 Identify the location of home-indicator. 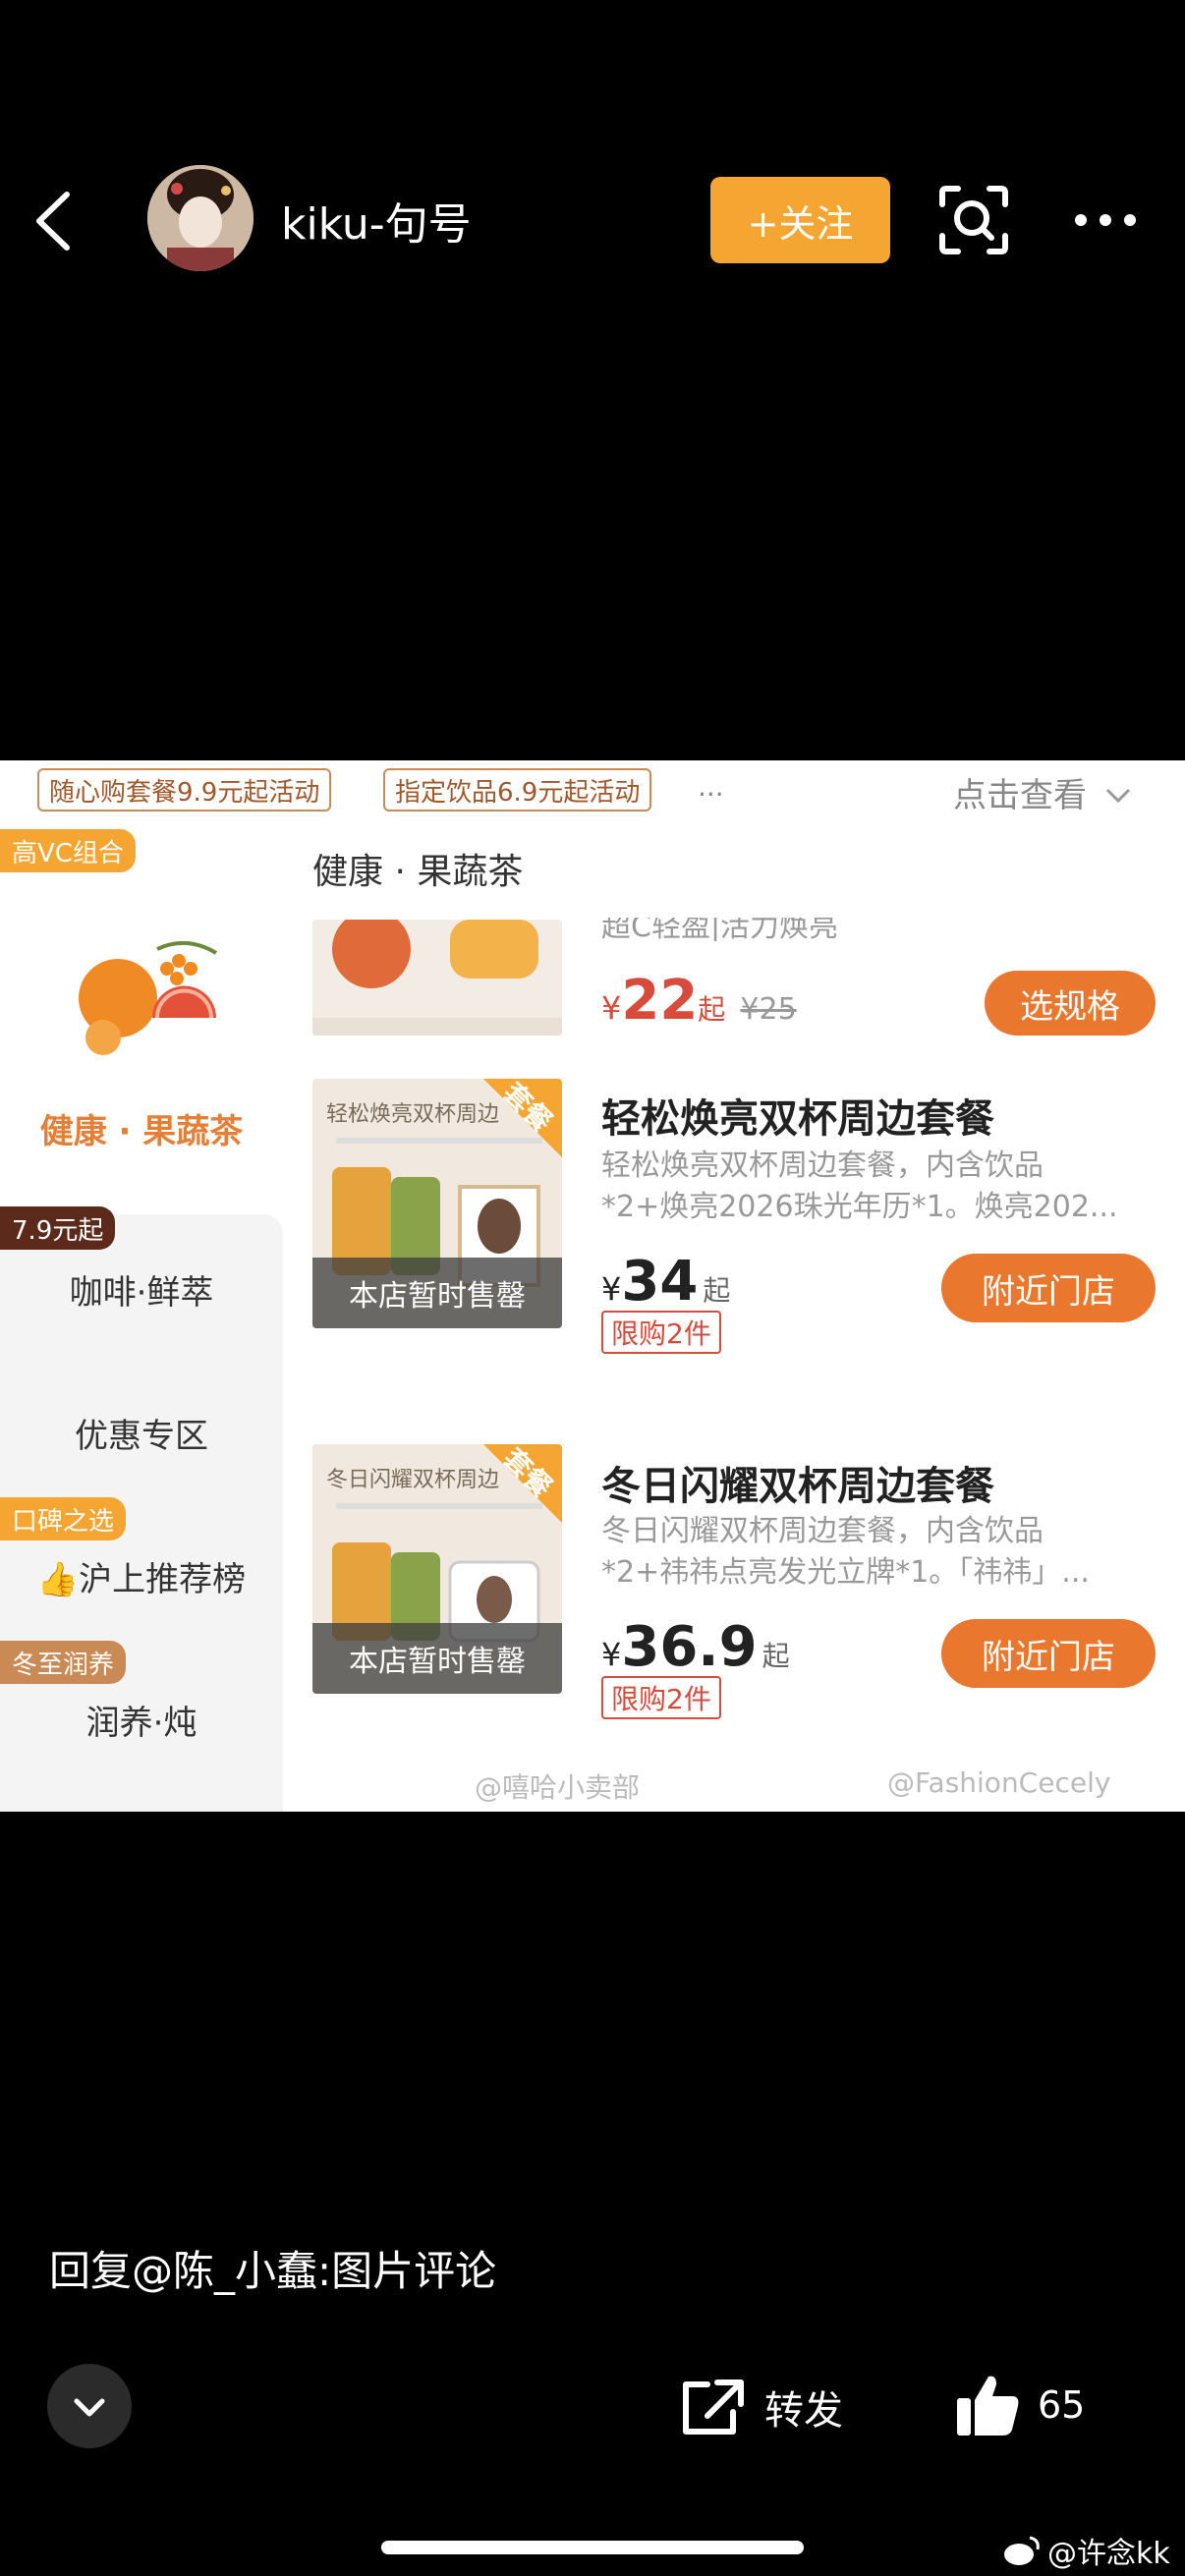
(592, 2547).